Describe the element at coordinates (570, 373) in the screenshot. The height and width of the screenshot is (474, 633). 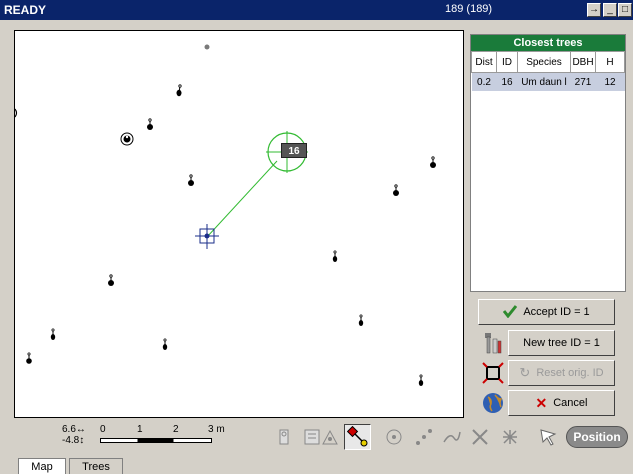
I see `reset-label: Reset orig. ID` at that location.